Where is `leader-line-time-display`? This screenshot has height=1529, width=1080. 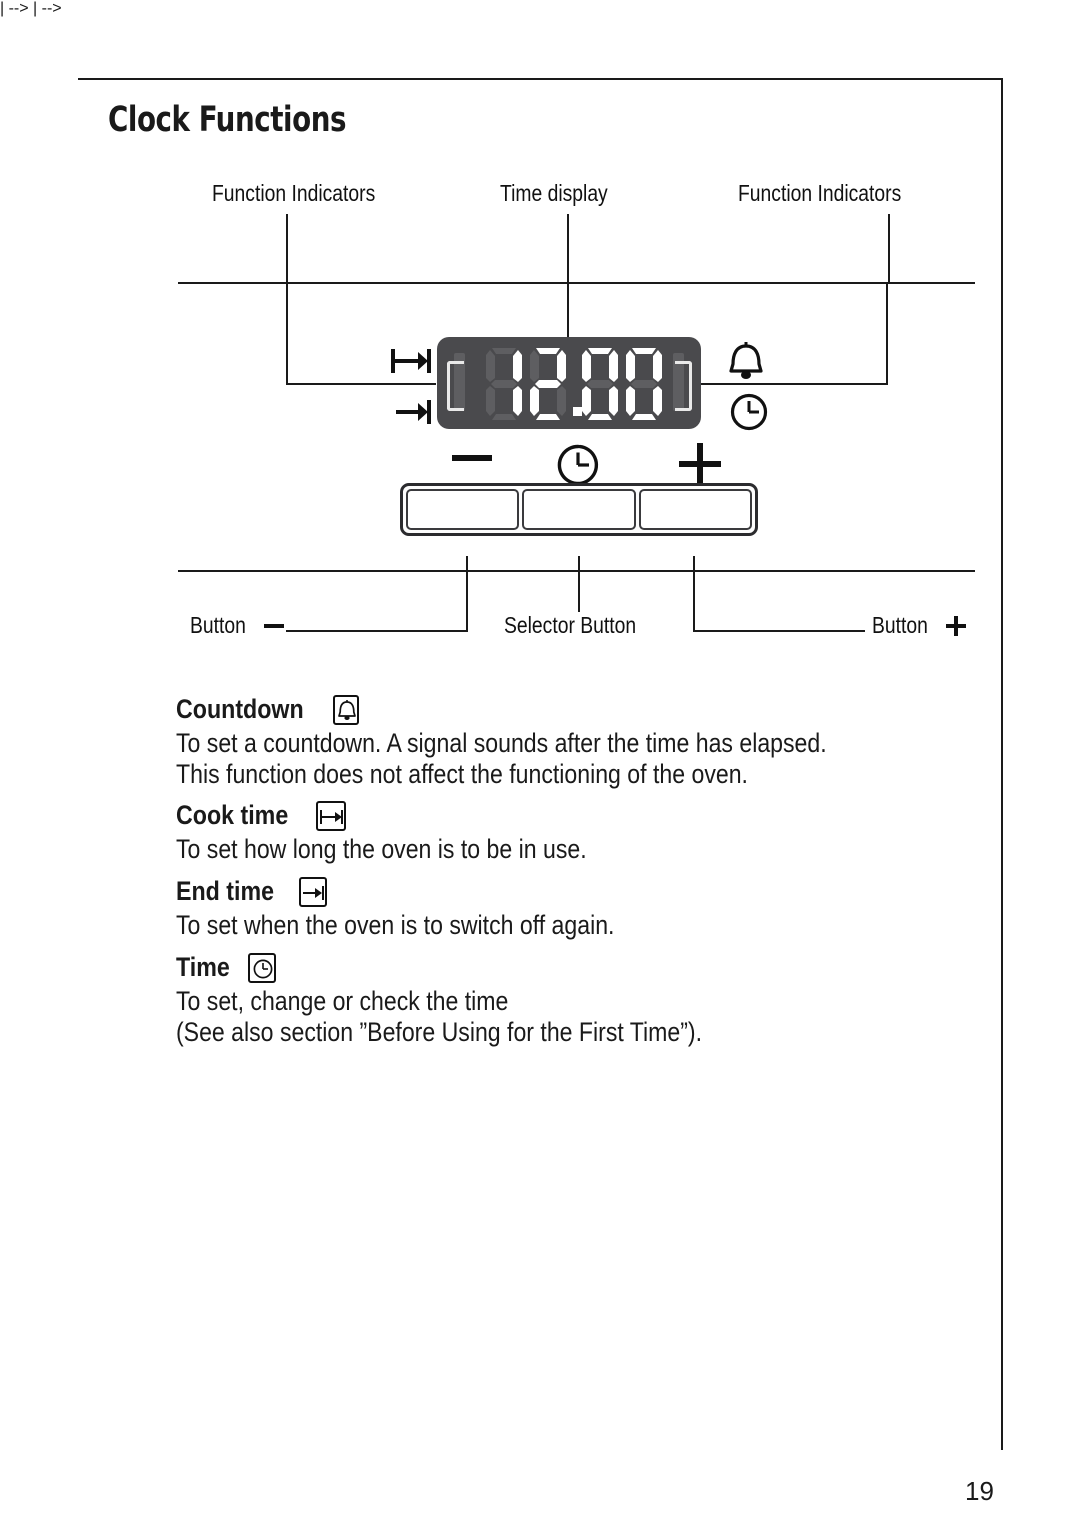 leader-line-time-display is located at coordinates (568, 285).